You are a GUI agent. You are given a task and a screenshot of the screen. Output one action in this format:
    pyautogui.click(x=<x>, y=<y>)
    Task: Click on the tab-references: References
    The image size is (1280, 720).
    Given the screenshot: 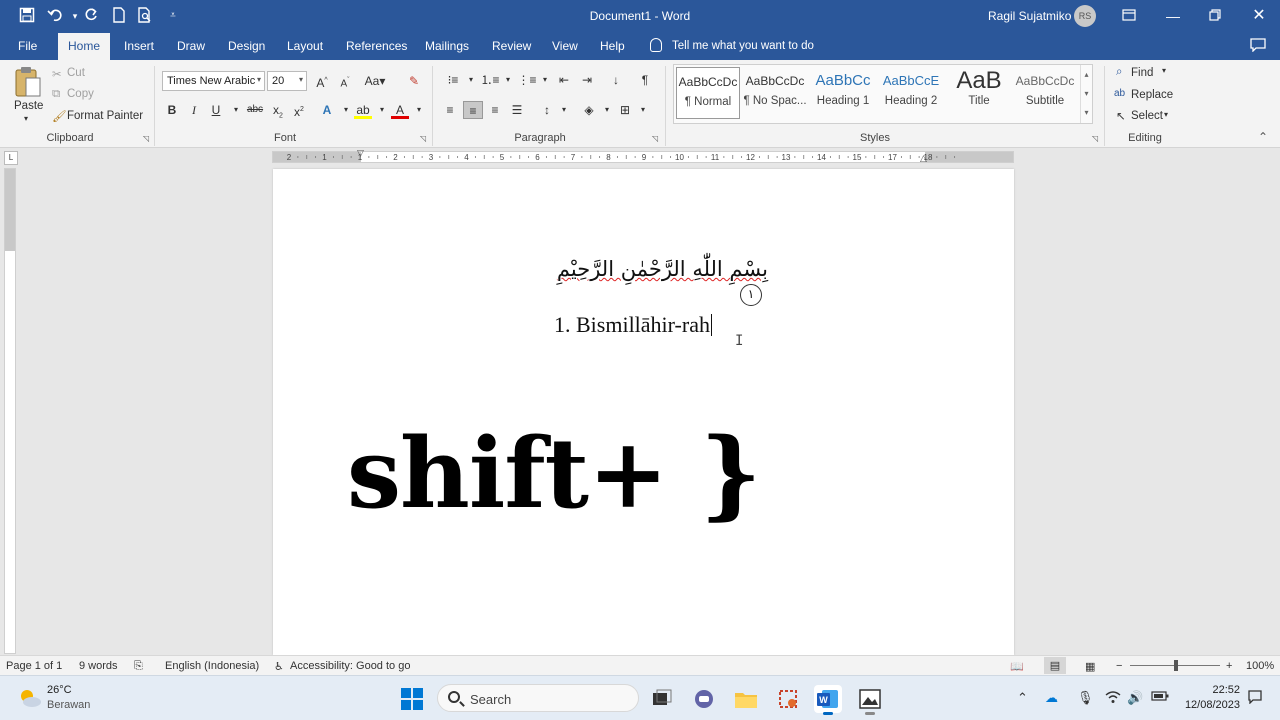 What is the action you would take?
    pyautogui.click(x=376, y=46)
    